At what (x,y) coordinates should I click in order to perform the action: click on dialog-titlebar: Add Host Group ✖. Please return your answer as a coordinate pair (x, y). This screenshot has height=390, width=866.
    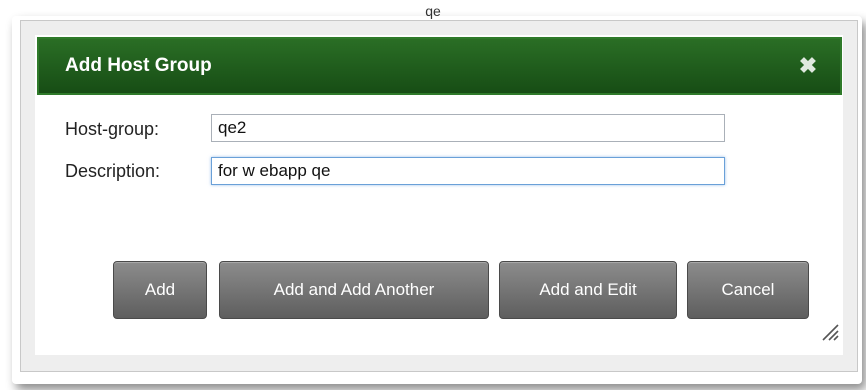
    Looking at the image, I should click on (439, 66).